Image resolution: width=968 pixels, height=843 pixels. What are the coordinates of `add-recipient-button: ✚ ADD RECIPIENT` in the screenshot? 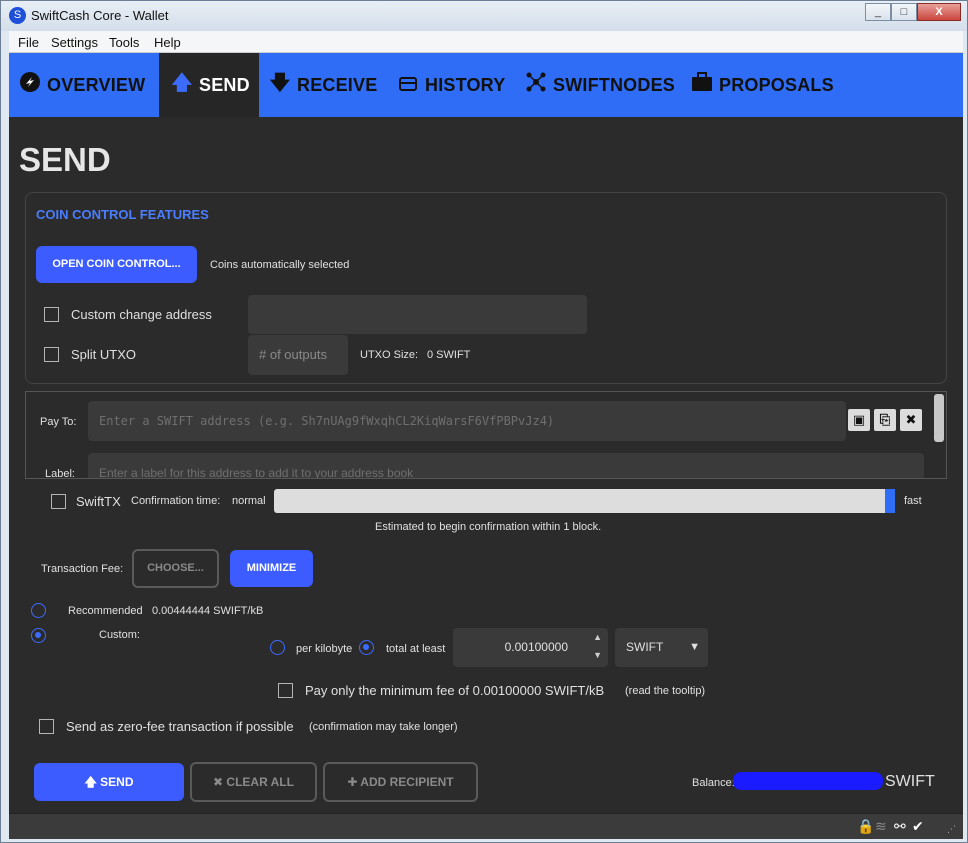 It's located at (400, 782).